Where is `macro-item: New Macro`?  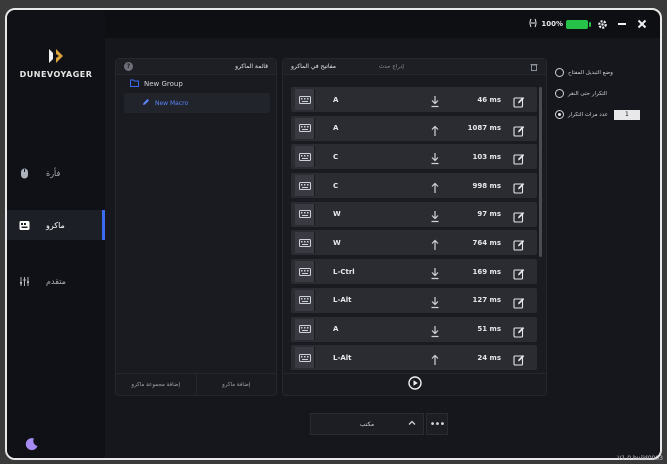
macro-item: New Macro is located at coordinates (197, 103).